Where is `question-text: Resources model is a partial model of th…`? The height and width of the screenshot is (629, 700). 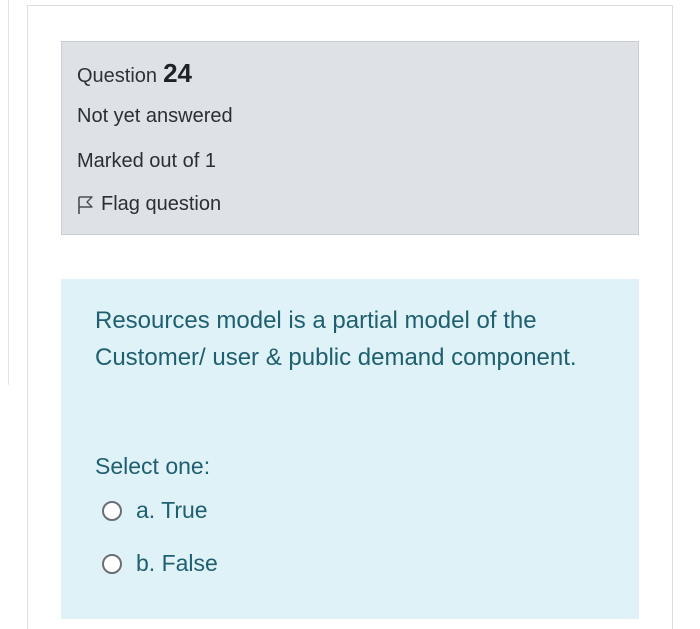
question-text: Resources model is a partial model of th… is located at coordinates (336, 339).